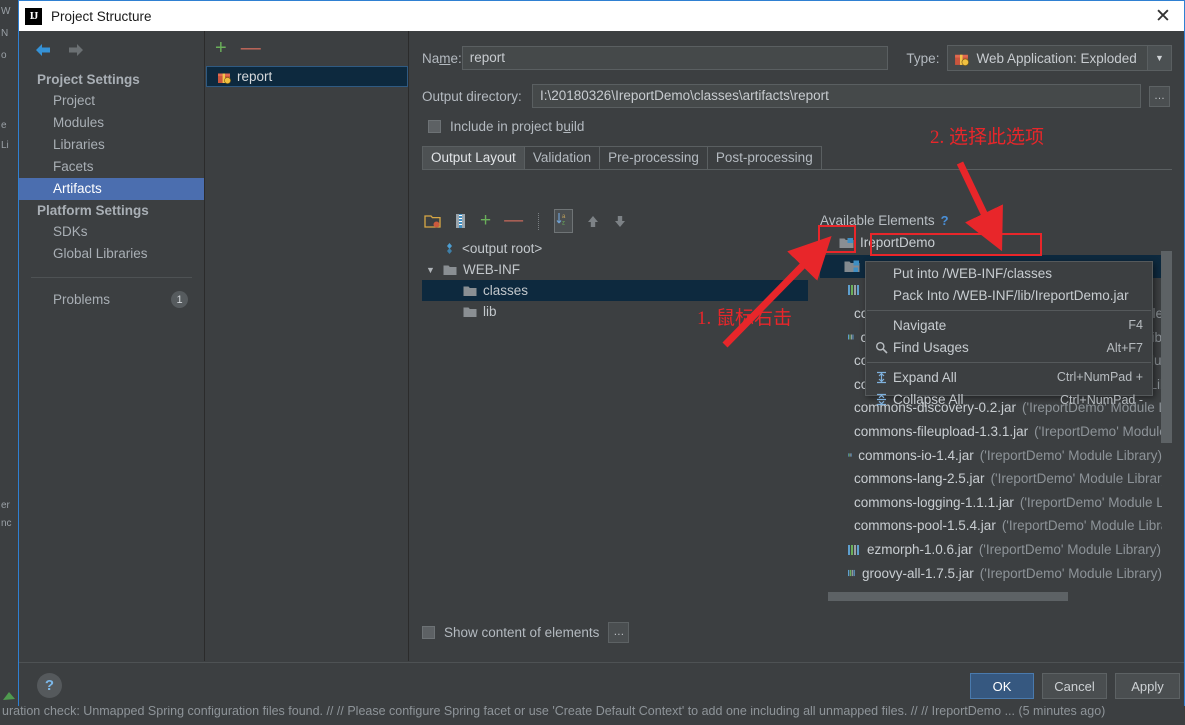 This screenshot has width=1185, height=725. What do you see at coordinates (111, 145) in the screenshot?
I see `sidebar-item-libraries: Libraries` at bounding box center [111, 145].